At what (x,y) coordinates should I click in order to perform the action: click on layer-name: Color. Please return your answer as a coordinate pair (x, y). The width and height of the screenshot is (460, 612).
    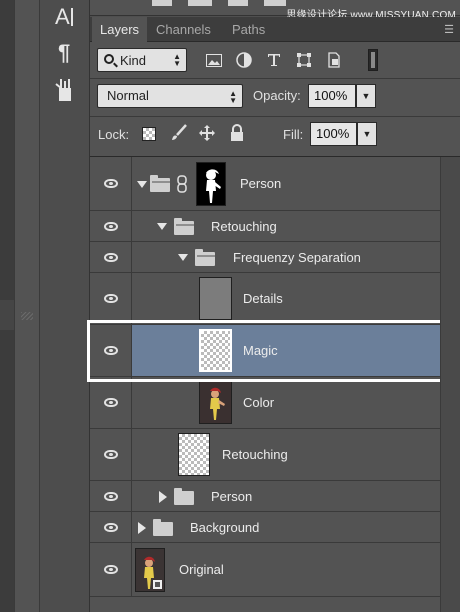
    Looking at the image, I should click on (259, 402).